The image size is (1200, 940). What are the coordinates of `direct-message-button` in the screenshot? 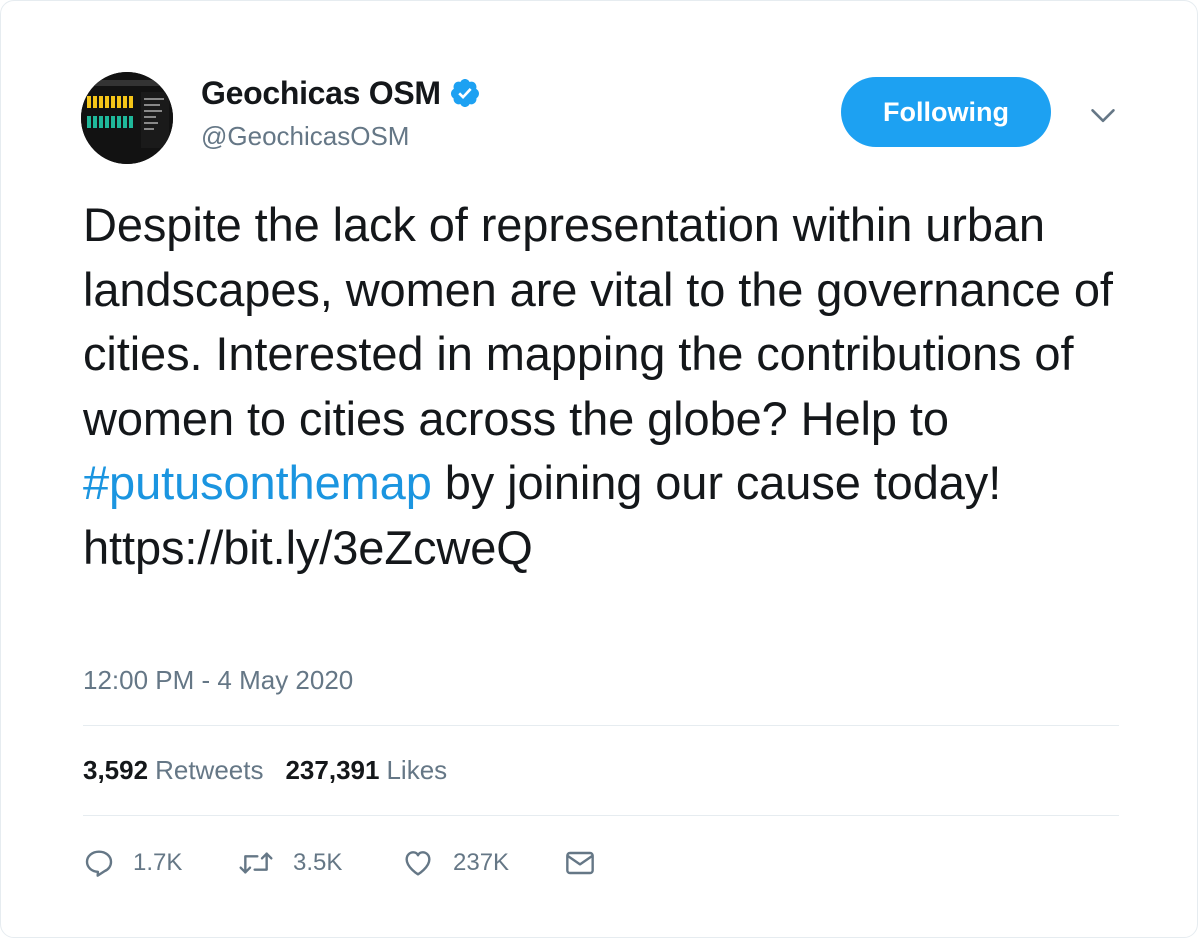 It's located at (580, 863).